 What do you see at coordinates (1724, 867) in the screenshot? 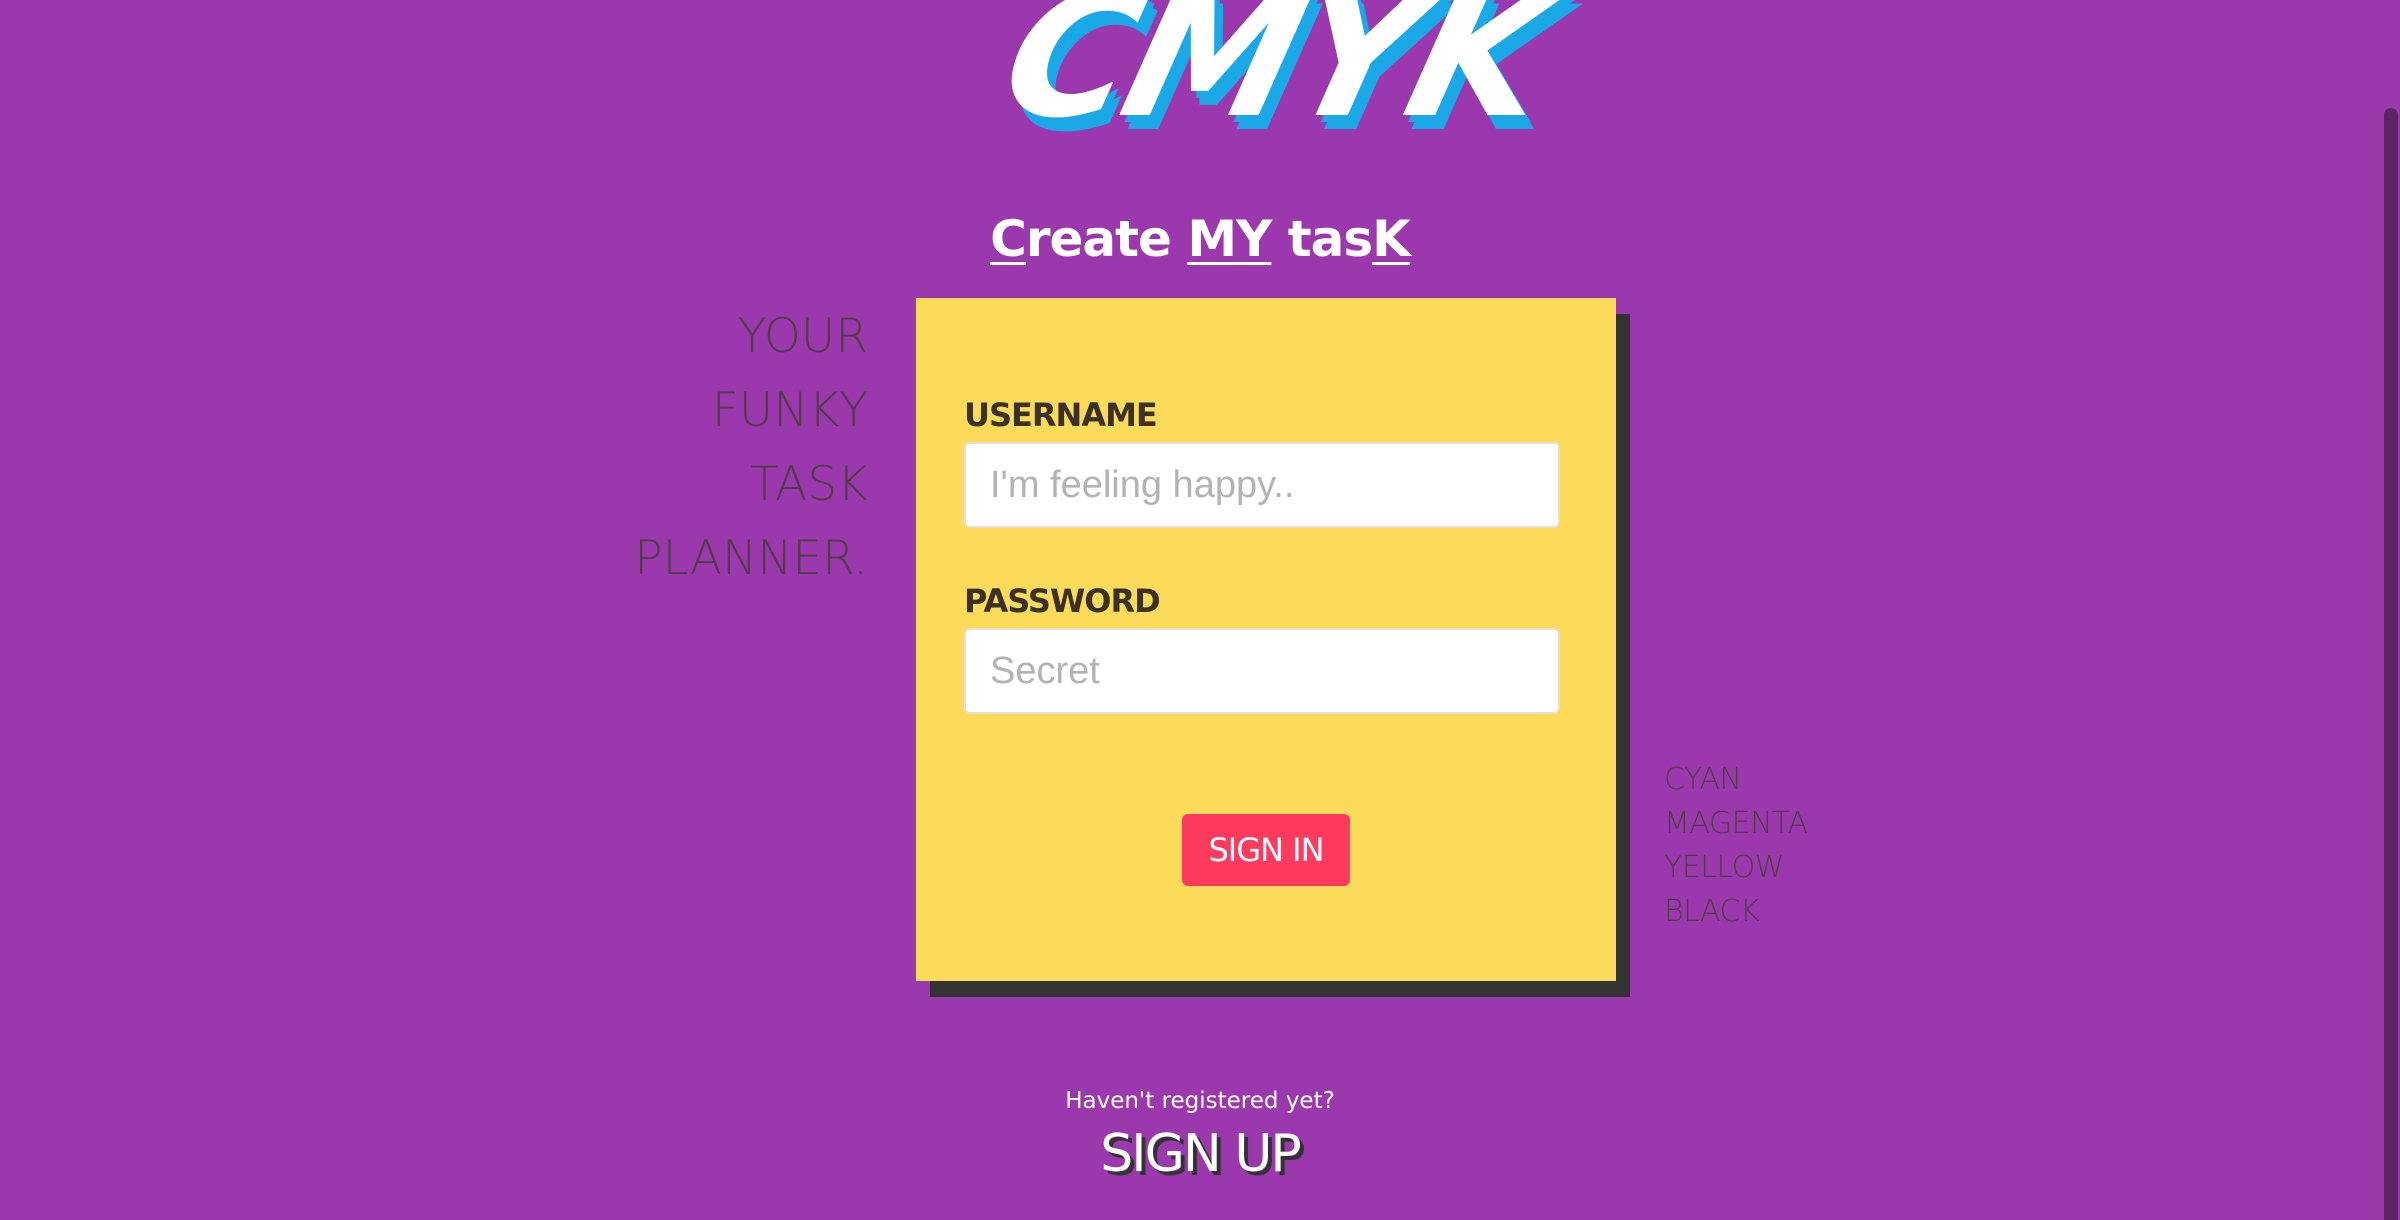
I see `color-item-yellow: YELLOW` at bounding box center [1724, 867].